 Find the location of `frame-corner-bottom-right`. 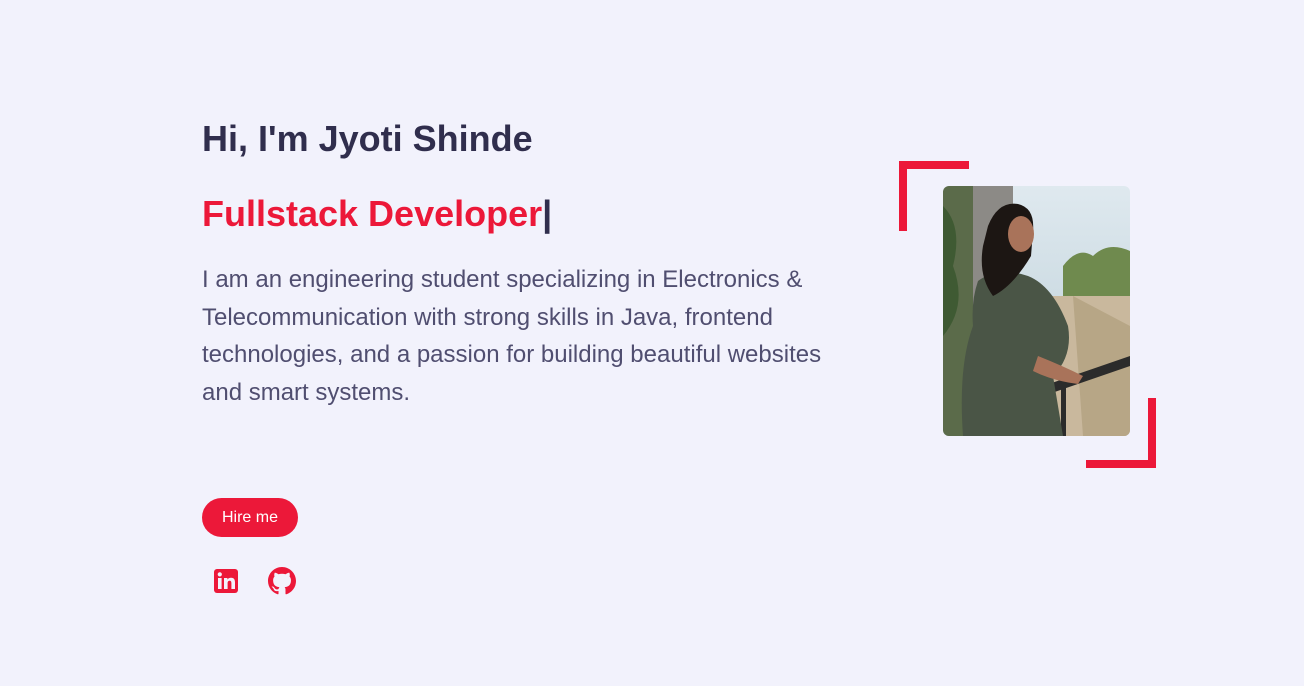

frame-corner-bottom-right is located at coordinates (1121, 433).